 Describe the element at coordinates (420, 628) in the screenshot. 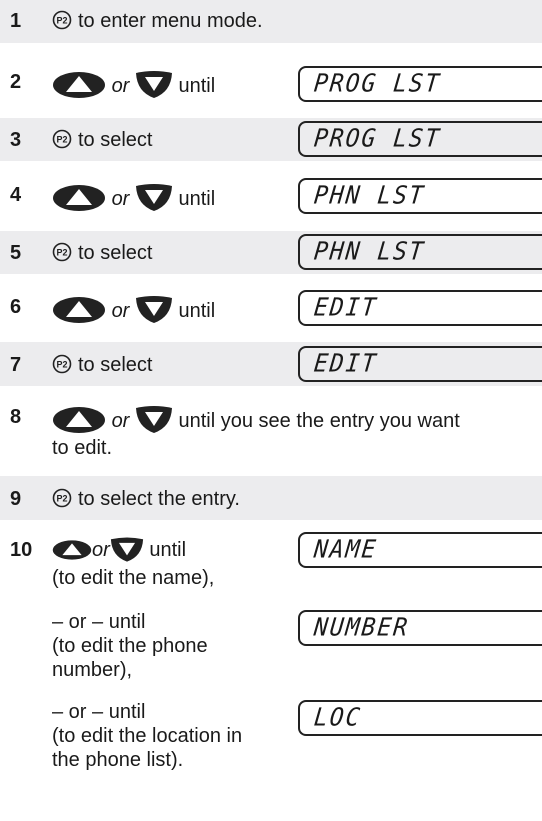

I see `lcd-display: NUMBER` at that location.